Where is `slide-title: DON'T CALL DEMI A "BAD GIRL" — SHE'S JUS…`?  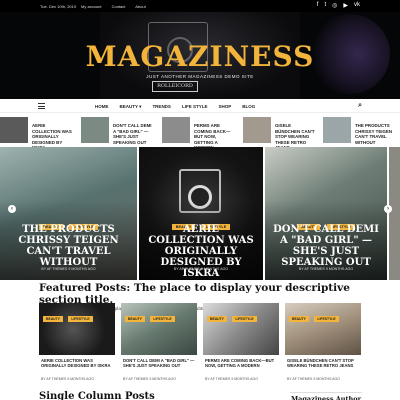
slide-title: DON'T CALL DEMI A "BAD GIRL" — SHE'S JUS… is located at coordinates (326, 246).